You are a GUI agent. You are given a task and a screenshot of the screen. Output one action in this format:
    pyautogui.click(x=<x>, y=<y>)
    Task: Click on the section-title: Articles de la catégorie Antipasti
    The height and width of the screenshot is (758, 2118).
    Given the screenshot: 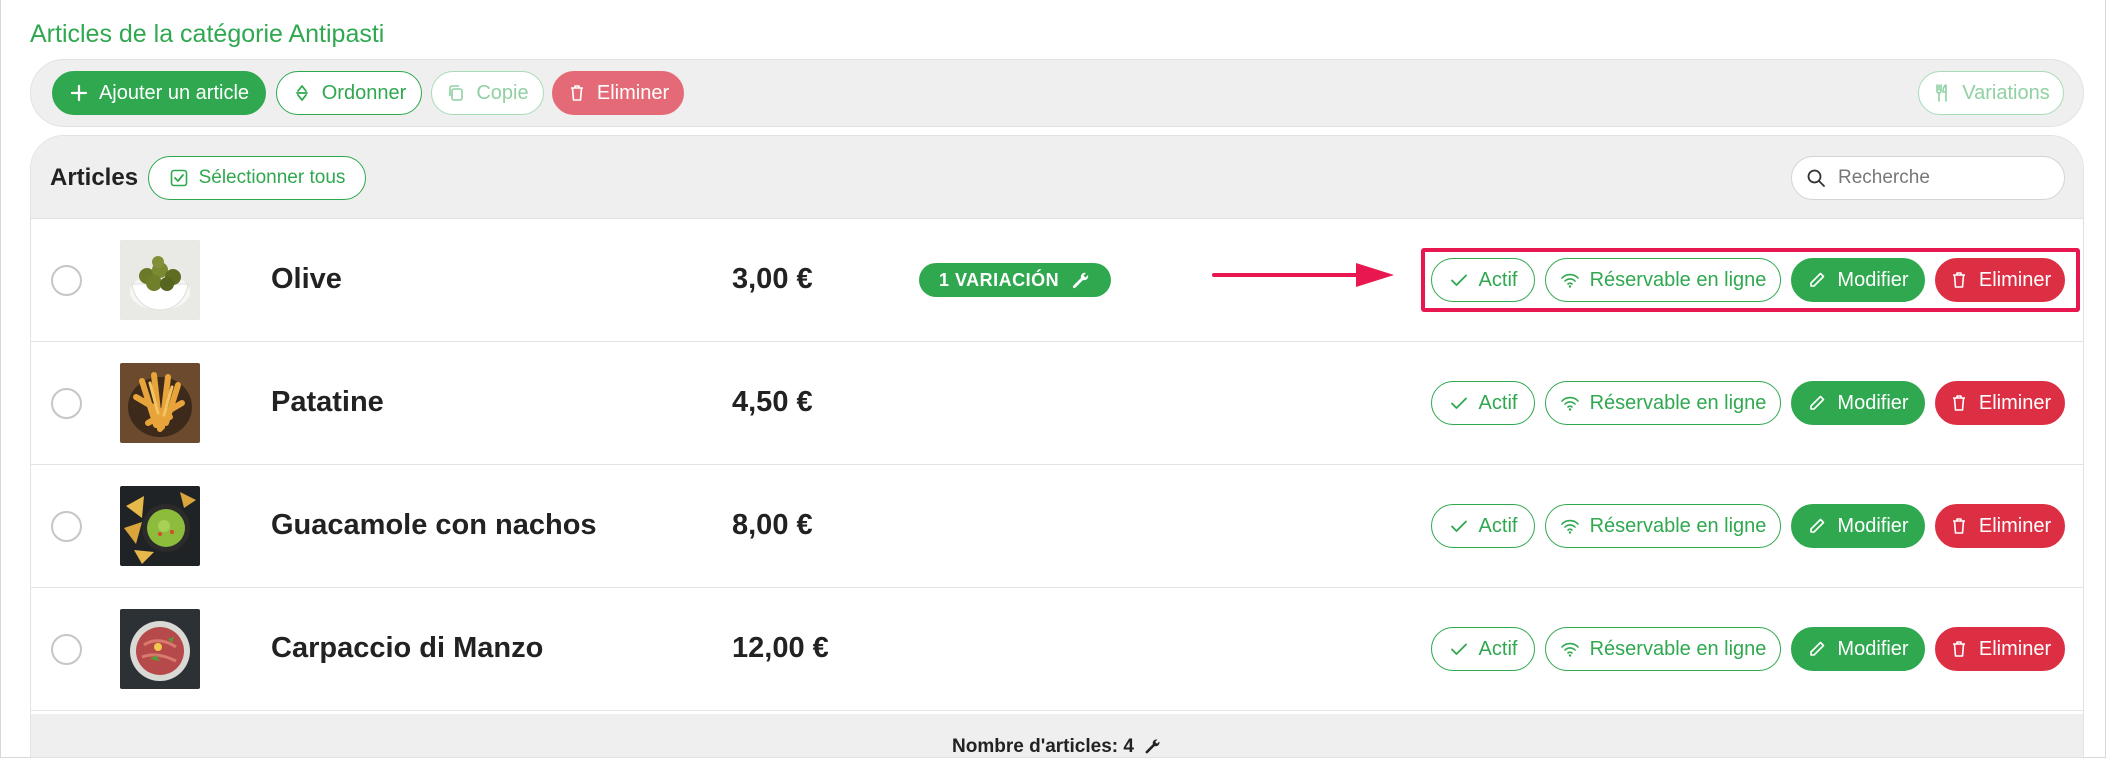 What is the action you would take?
    pyautogui.click(x=207, y=34)
    